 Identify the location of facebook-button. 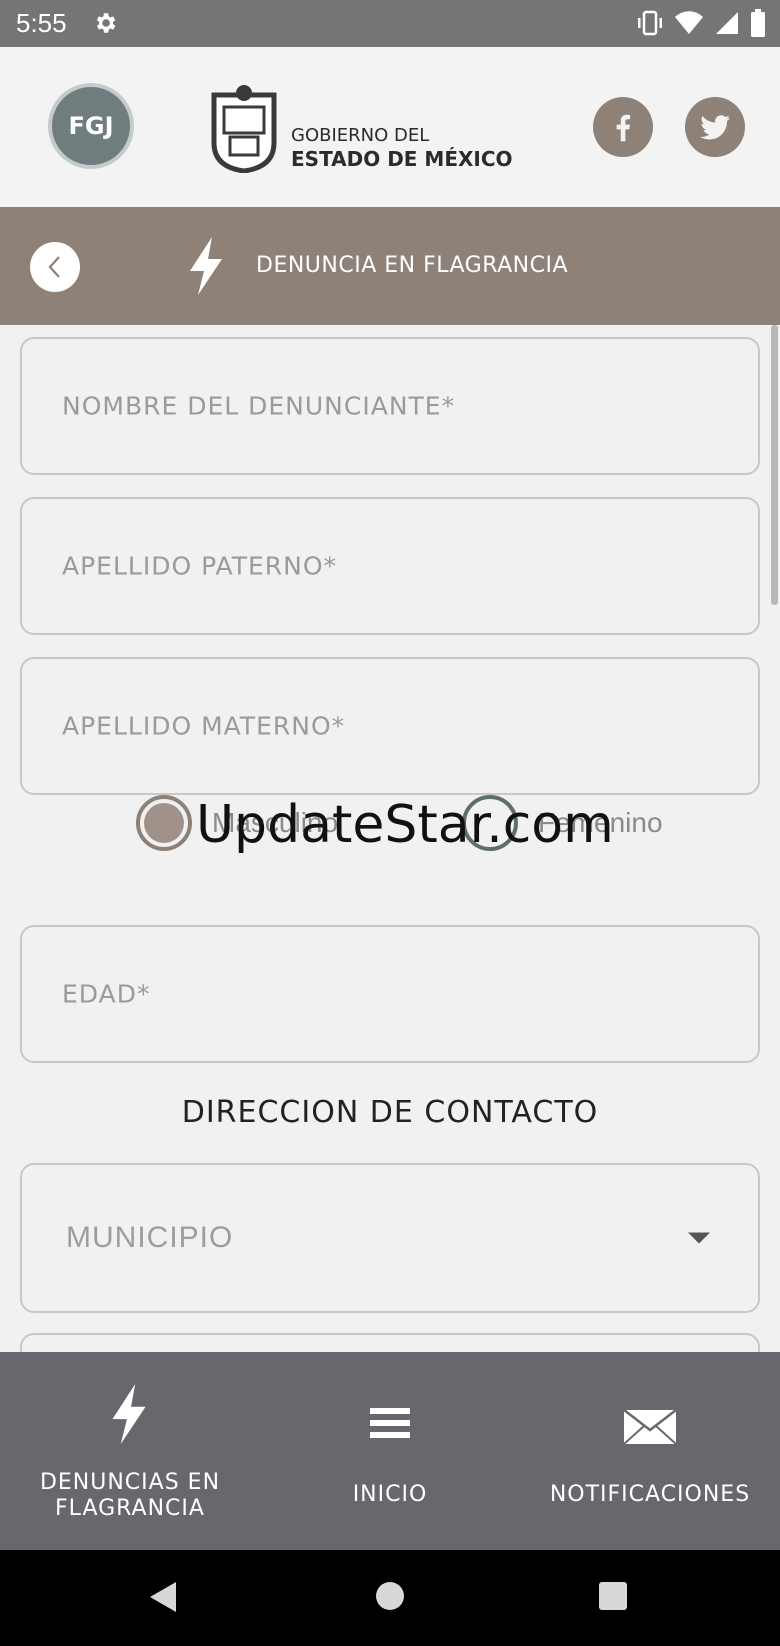
(623, 127).